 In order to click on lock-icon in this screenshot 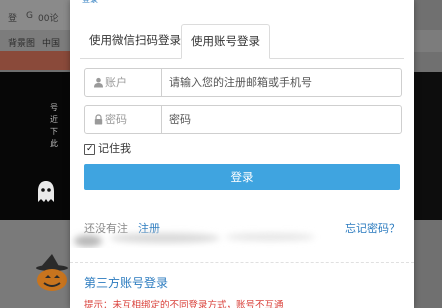, I will do `click(98, 119)`.